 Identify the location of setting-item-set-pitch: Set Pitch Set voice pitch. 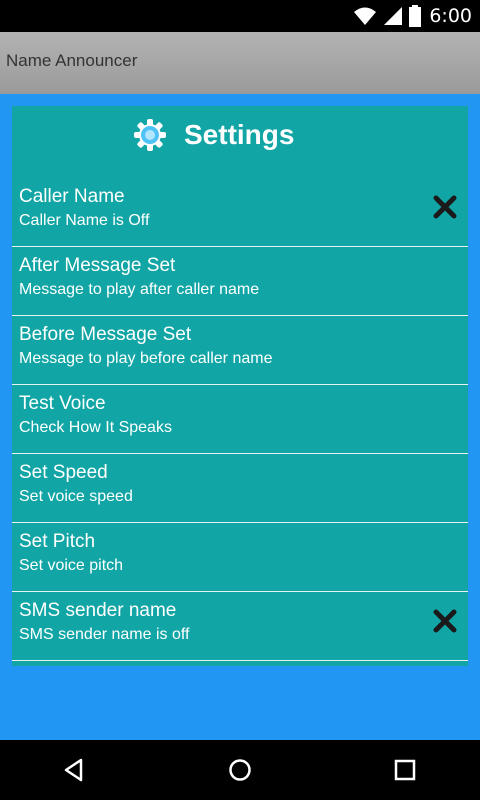
(240, 557).